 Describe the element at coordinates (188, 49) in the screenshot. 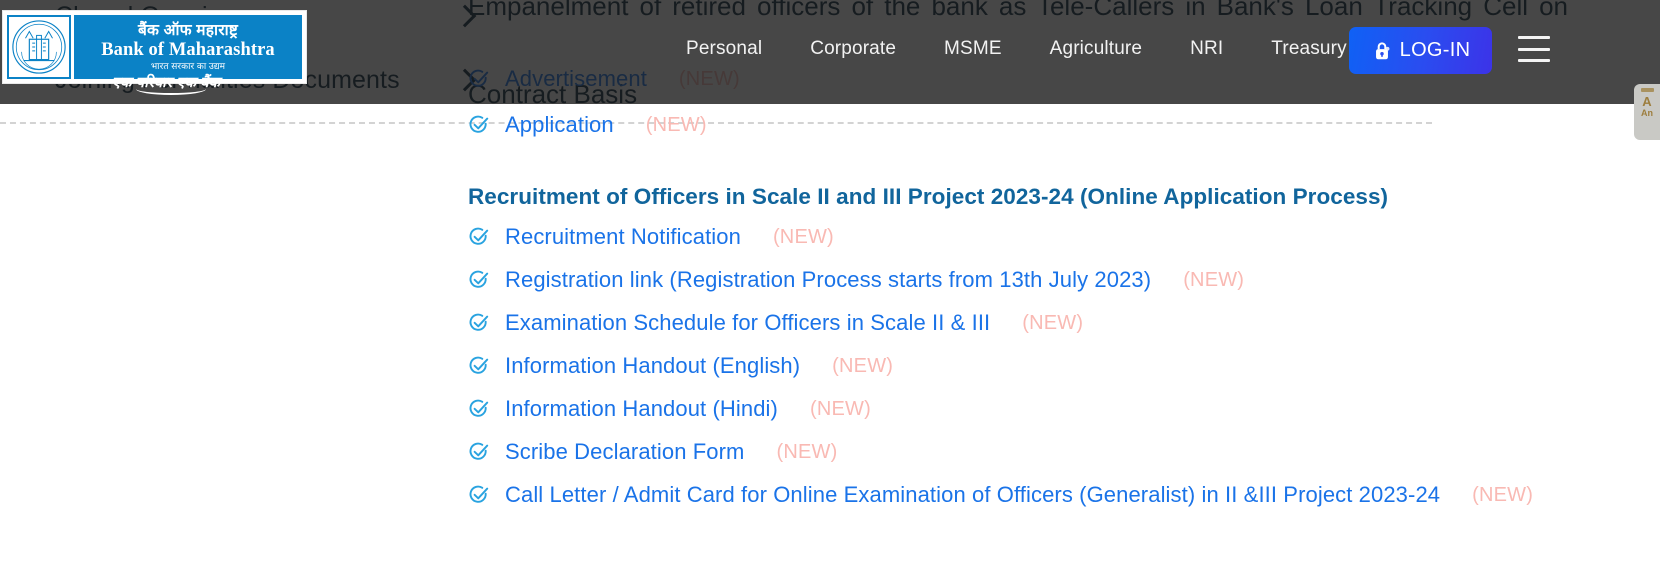

I see `bank-name-english: Bank of Maharashtra` at that location.